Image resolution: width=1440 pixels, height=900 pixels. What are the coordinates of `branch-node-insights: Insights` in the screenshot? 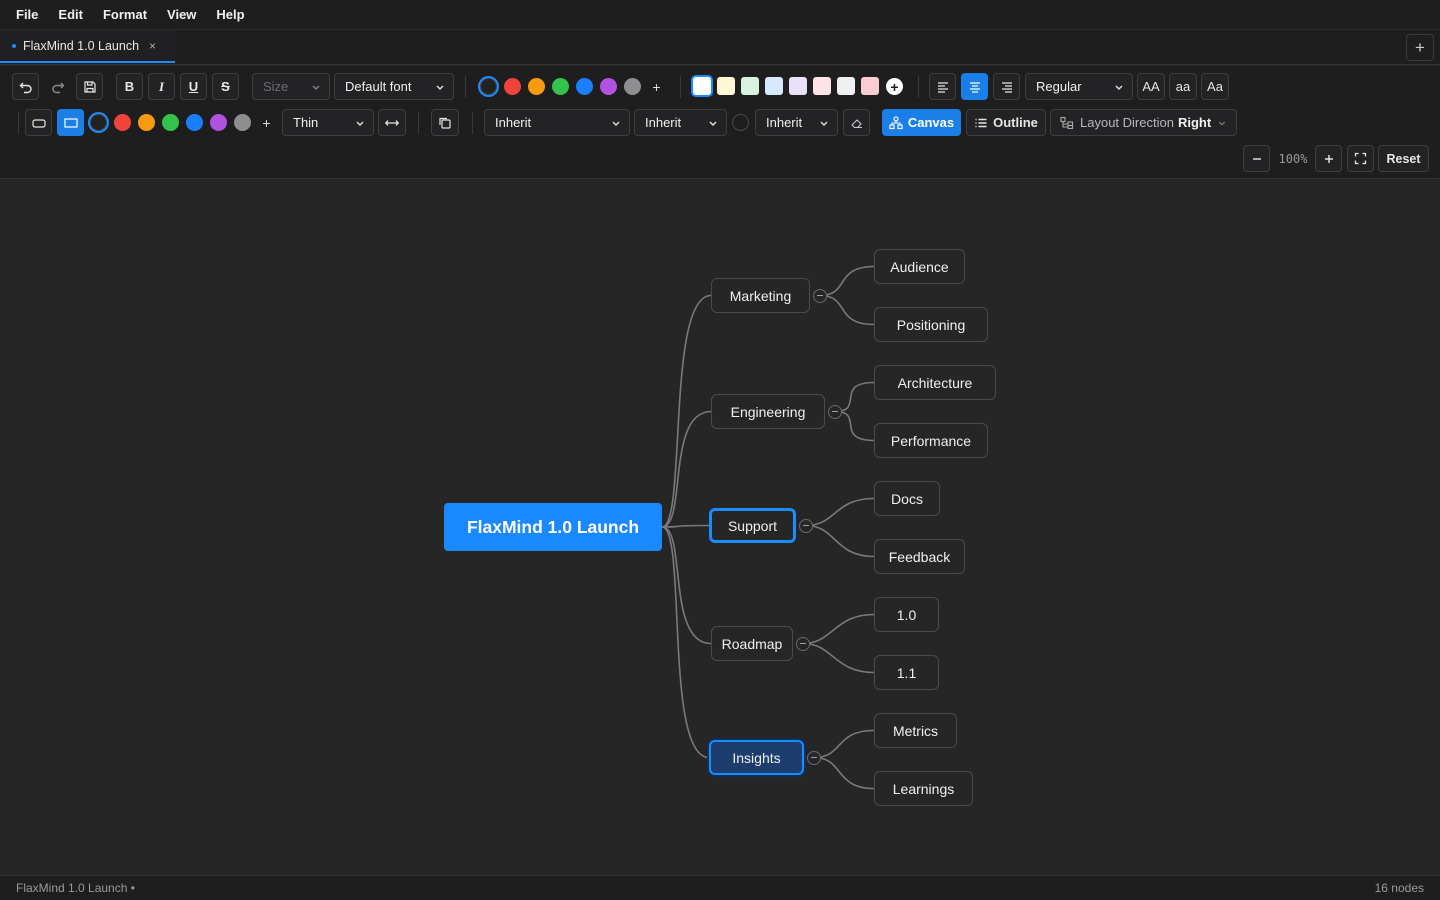 It's located at (756, 757).